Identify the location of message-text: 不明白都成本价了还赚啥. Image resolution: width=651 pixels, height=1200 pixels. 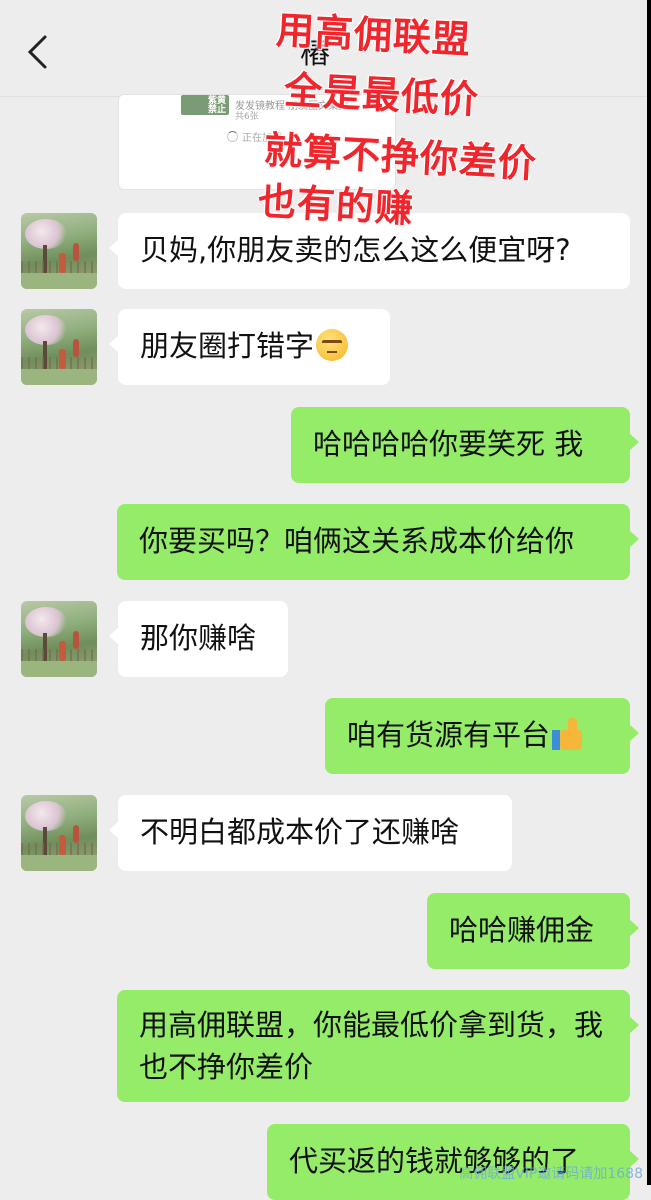
(300, 832).